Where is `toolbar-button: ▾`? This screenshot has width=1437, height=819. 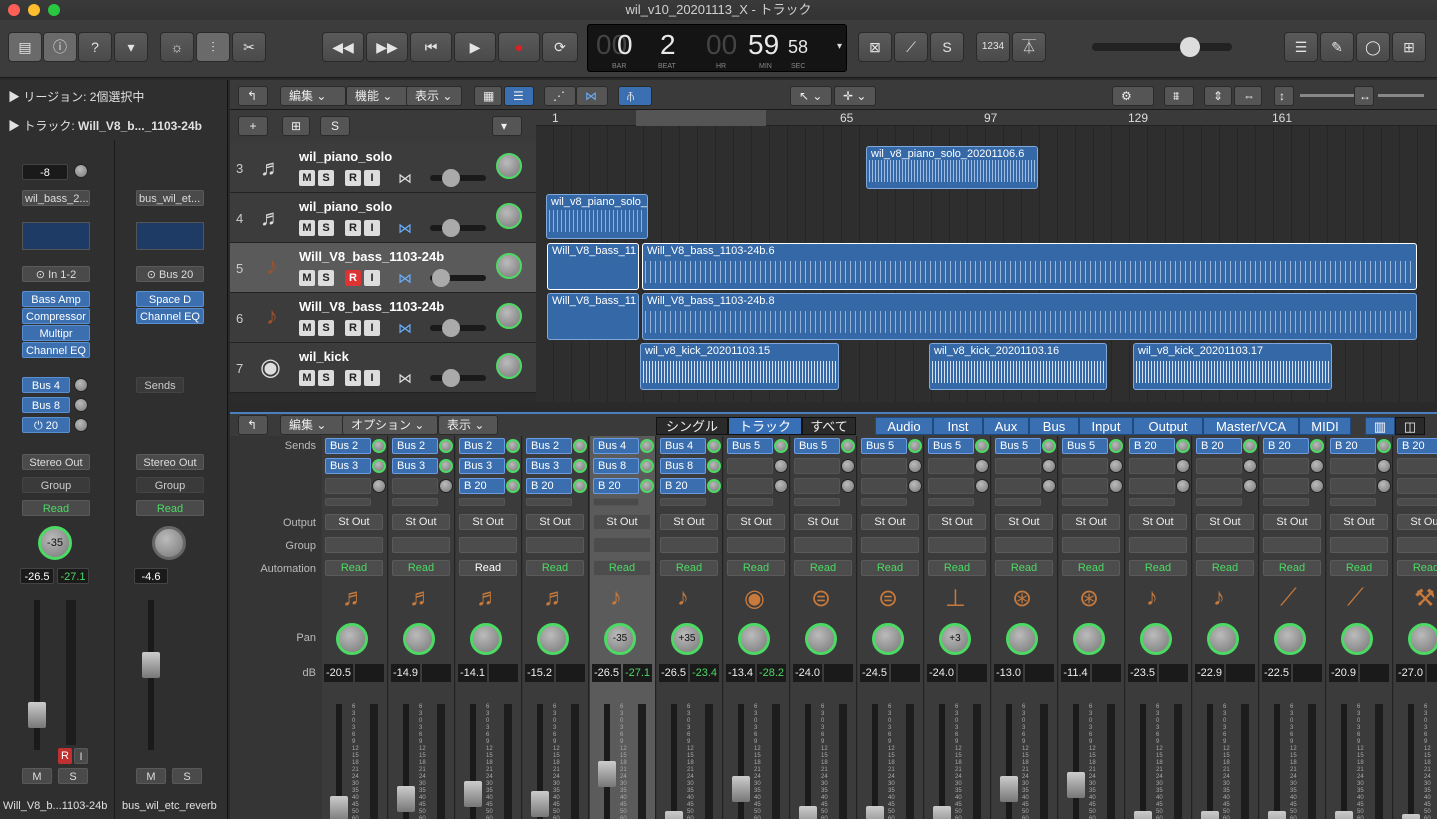 toolbar-button: ▾ is located at coordinates (131, 47).